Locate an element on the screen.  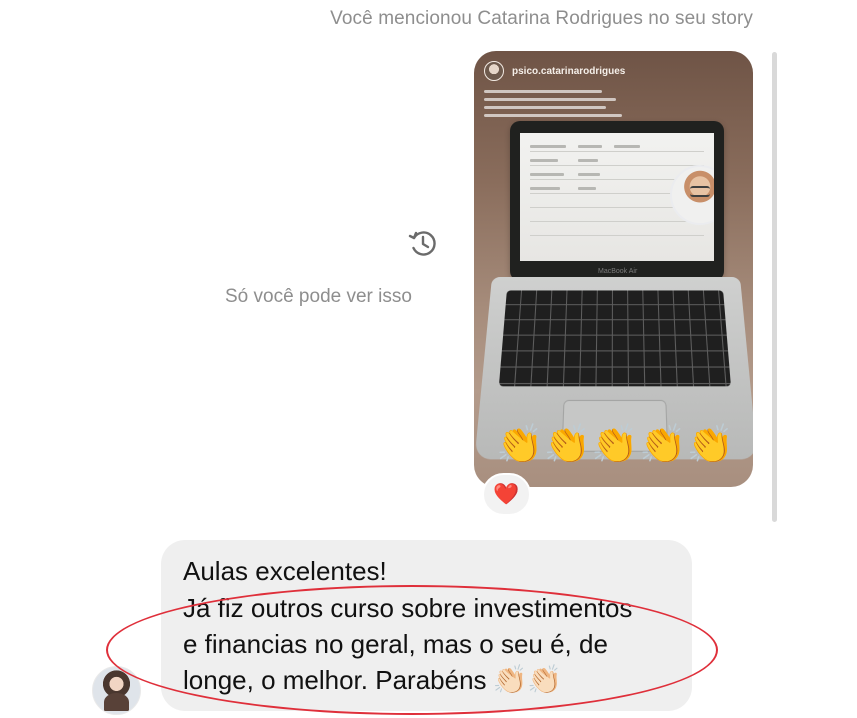
story-handle: psico.catarinarodrigues is located at coordinates (569, 71).